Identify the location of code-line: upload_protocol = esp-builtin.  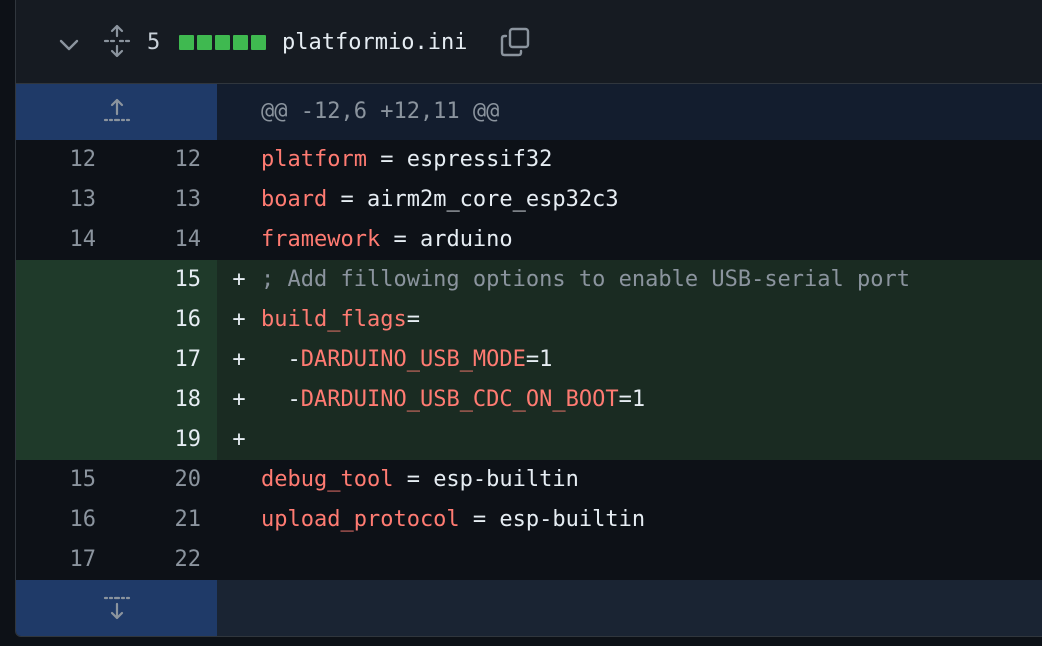
(629, 520).